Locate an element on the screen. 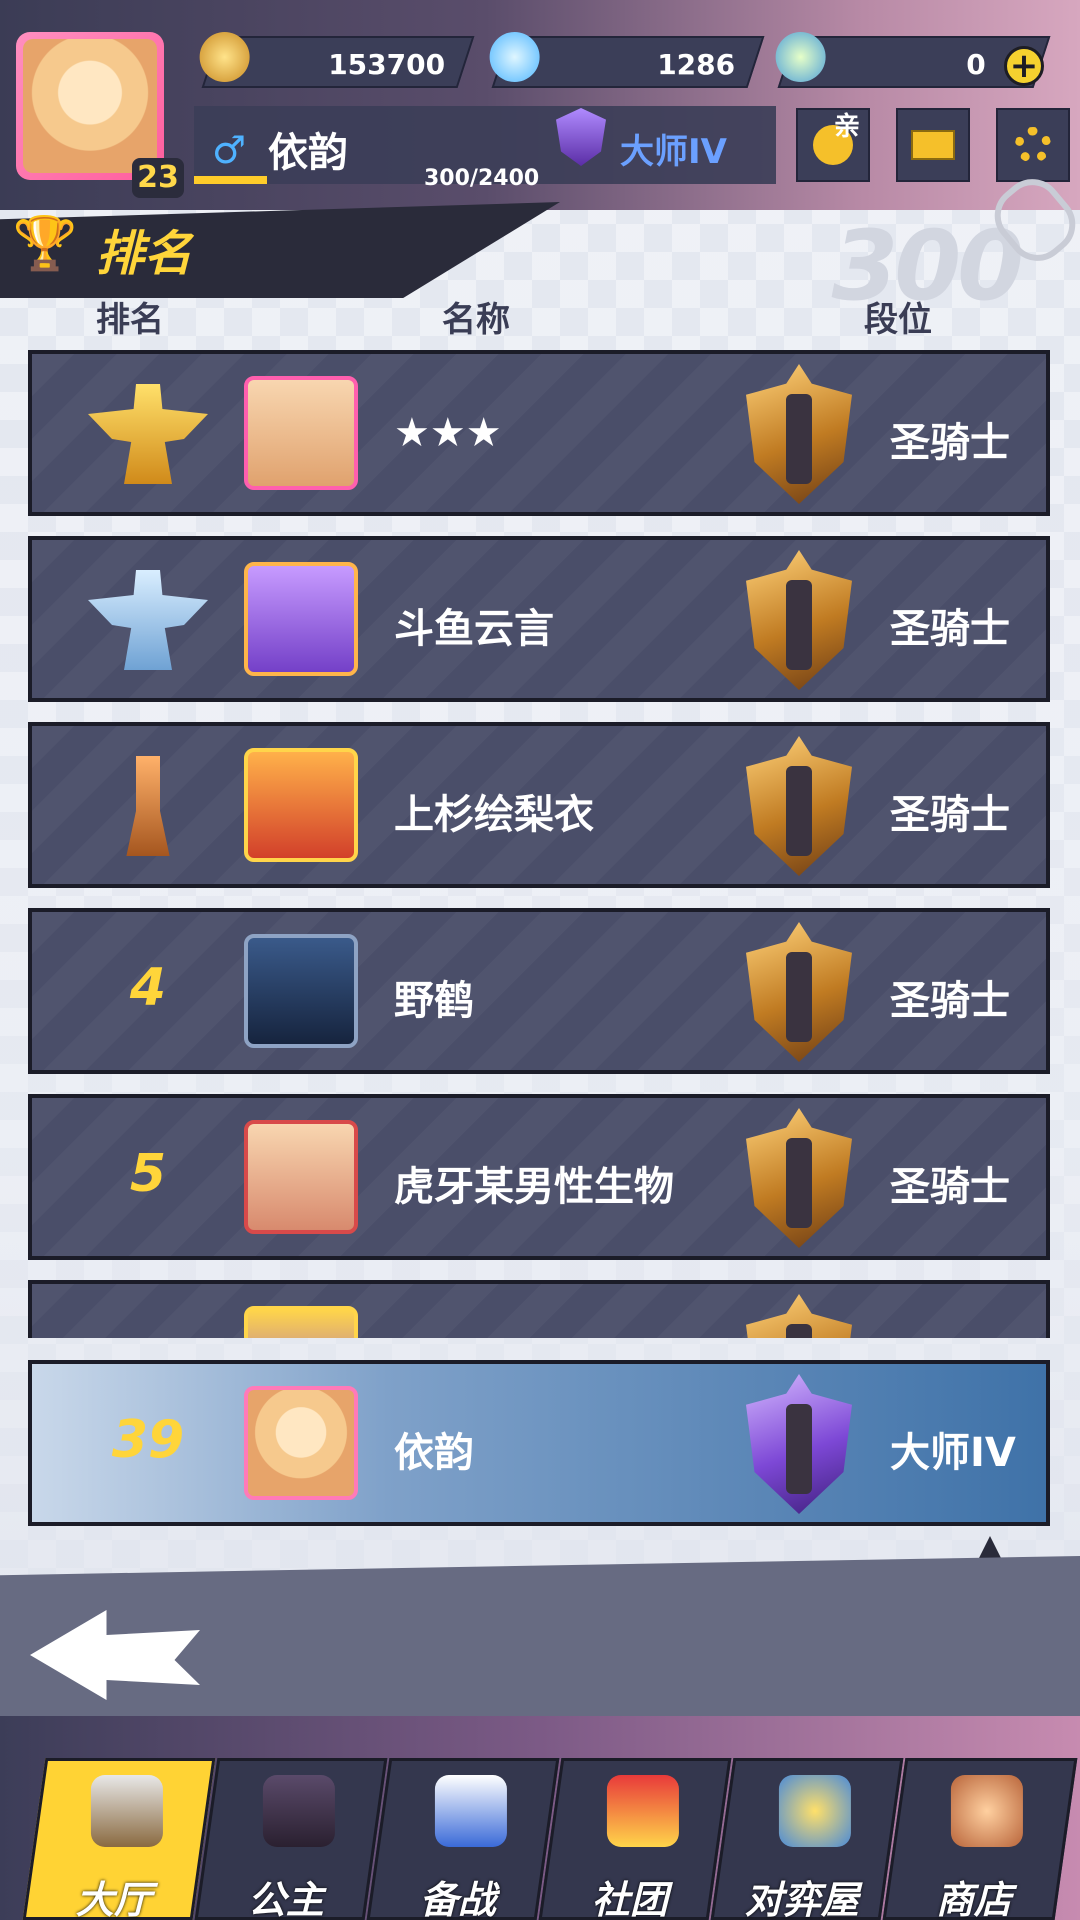 The width and height of the screenshot is (1080, 1920). player-name: ★★★ is located at coordinates (448, 433).